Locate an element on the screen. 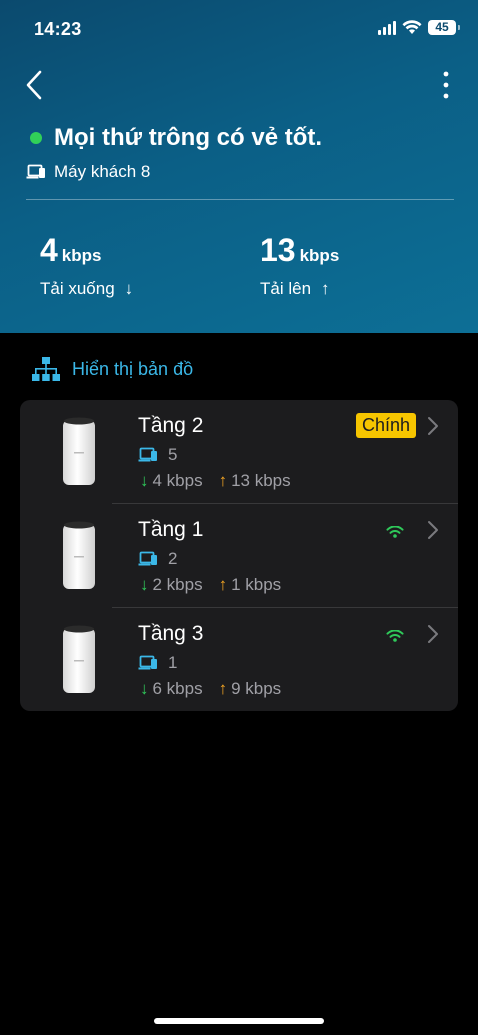  device-upload: 9 kbps is located at coordinates (256, 688).